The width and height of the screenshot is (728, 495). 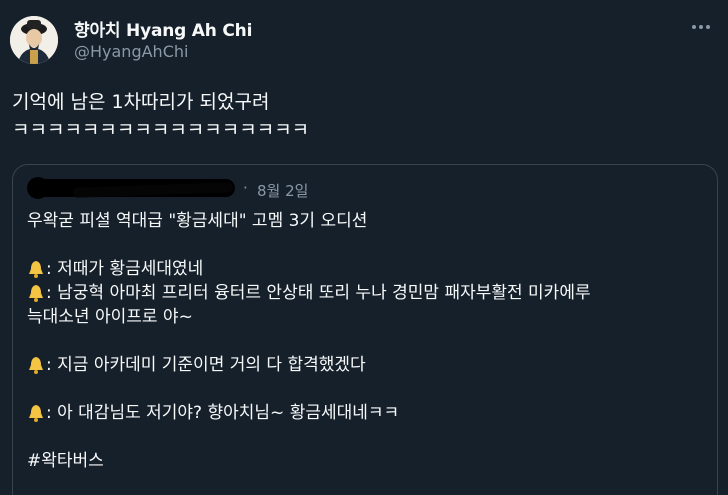 What do you see at coordinates (125, 269) in the screenshot?
I see `quoted-line-text: : 저때가 황금세대였네` at bounding box center [125, 269].